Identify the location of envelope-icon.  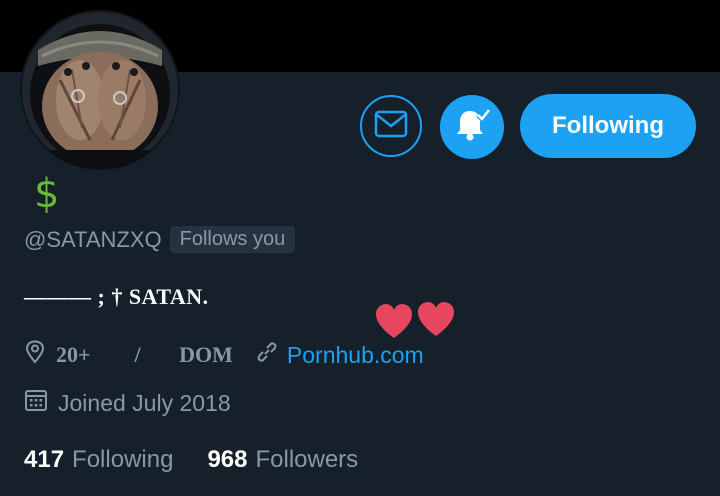
(391, 126).